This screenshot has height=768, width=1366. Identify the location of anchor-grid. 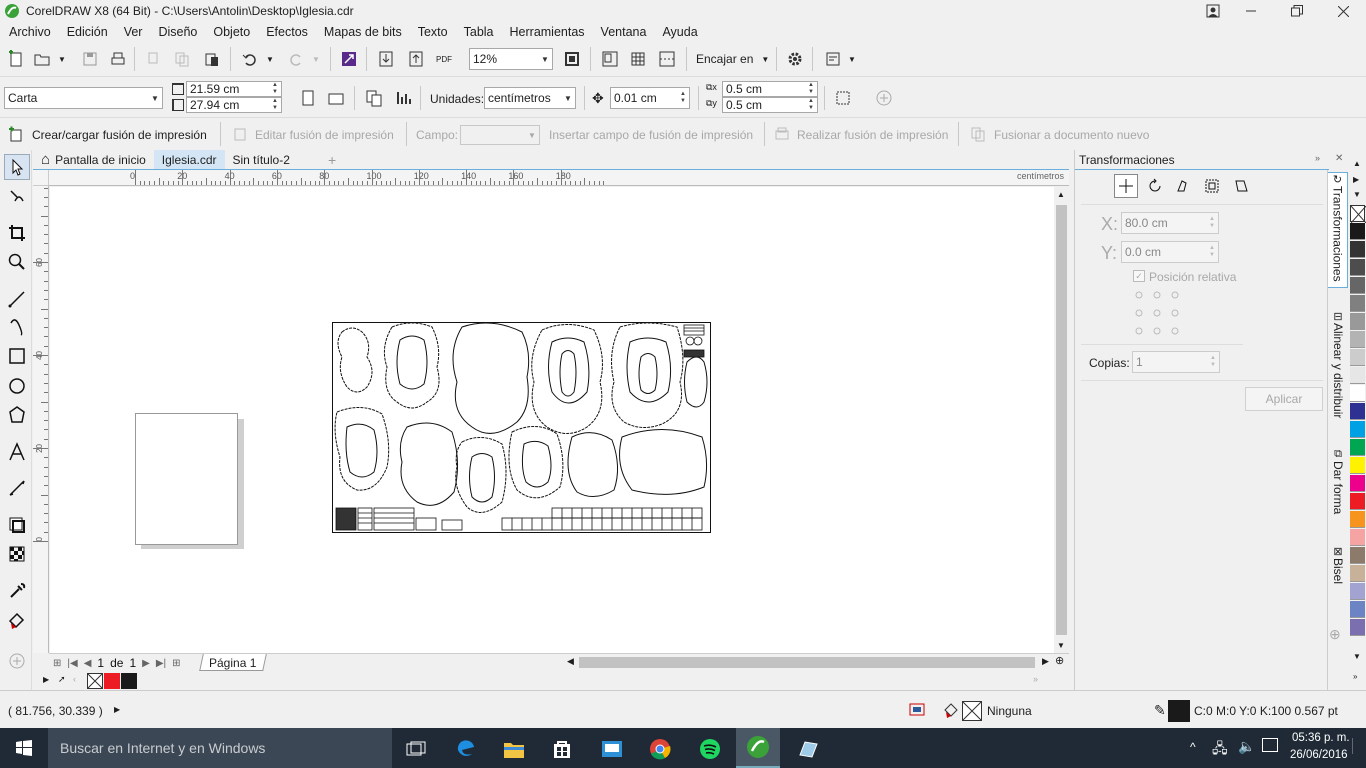
(1158, 313).